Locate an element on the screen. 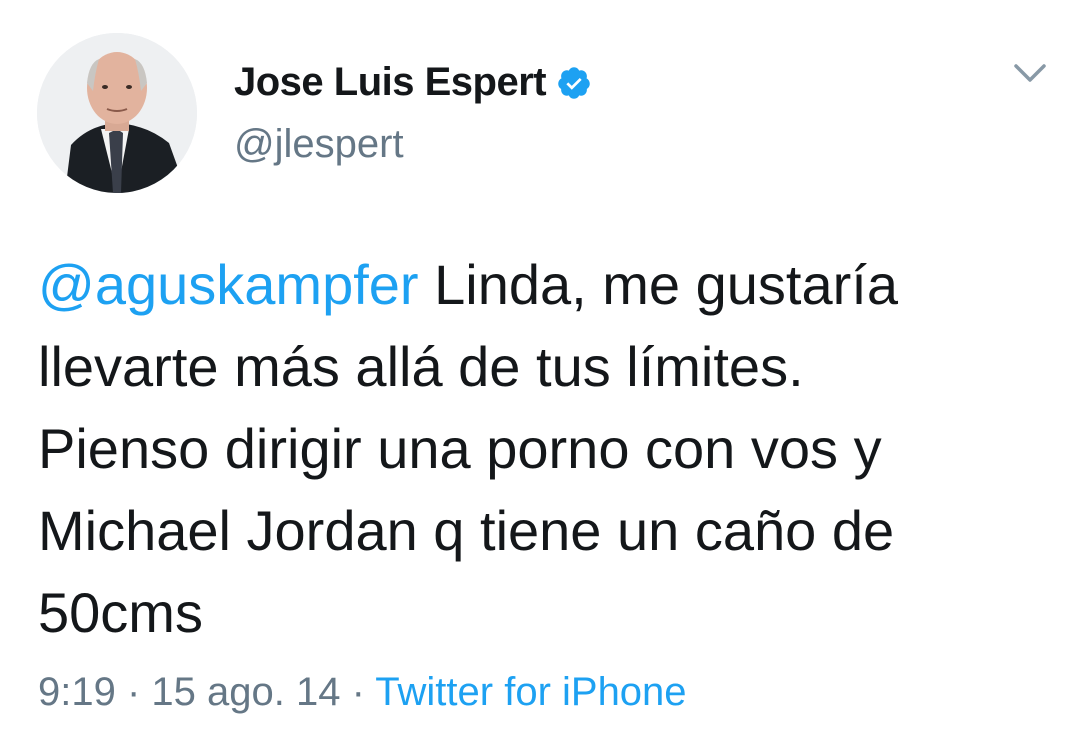  author-name-row: Jose Luis Espert is located at coordinates (413, 82).